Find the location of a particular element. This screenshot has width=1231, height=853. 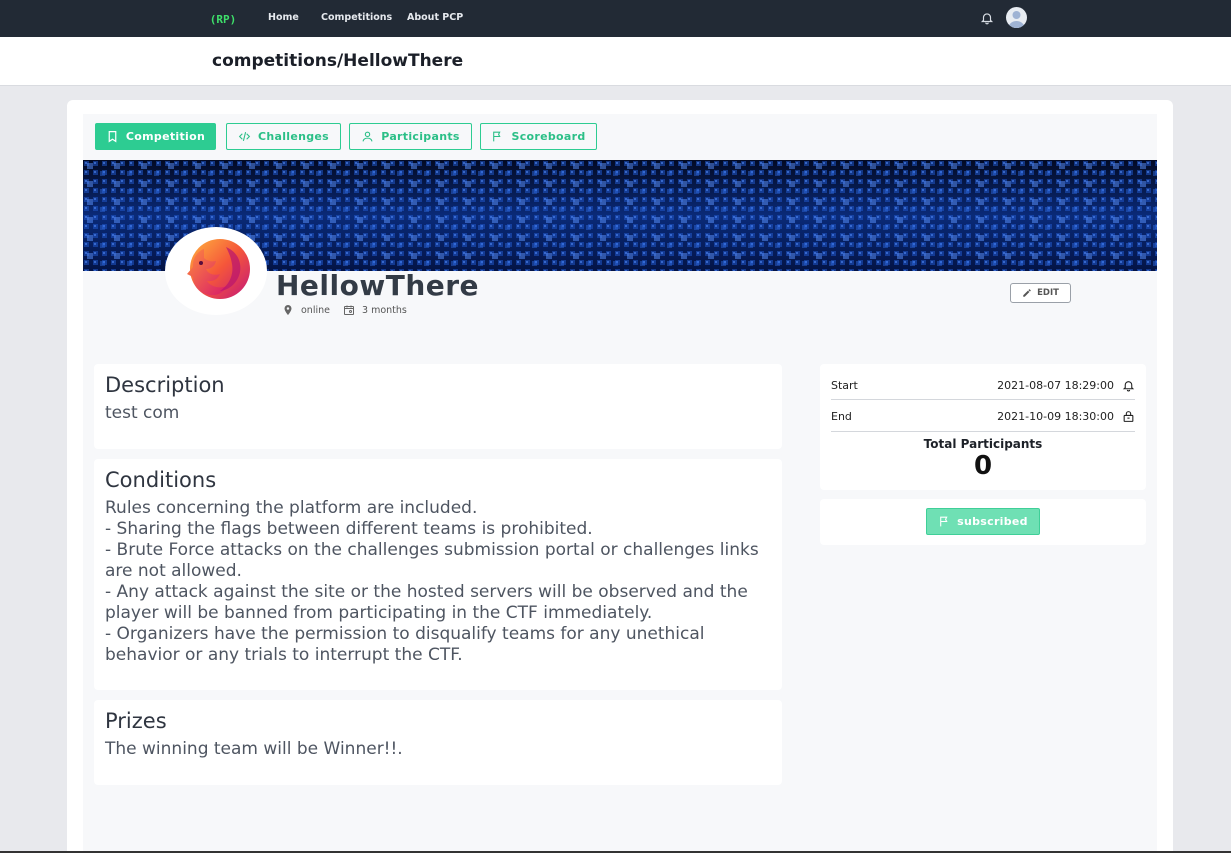

tab-scoreboard: Scoreboard is located at coordinates (538, 136).